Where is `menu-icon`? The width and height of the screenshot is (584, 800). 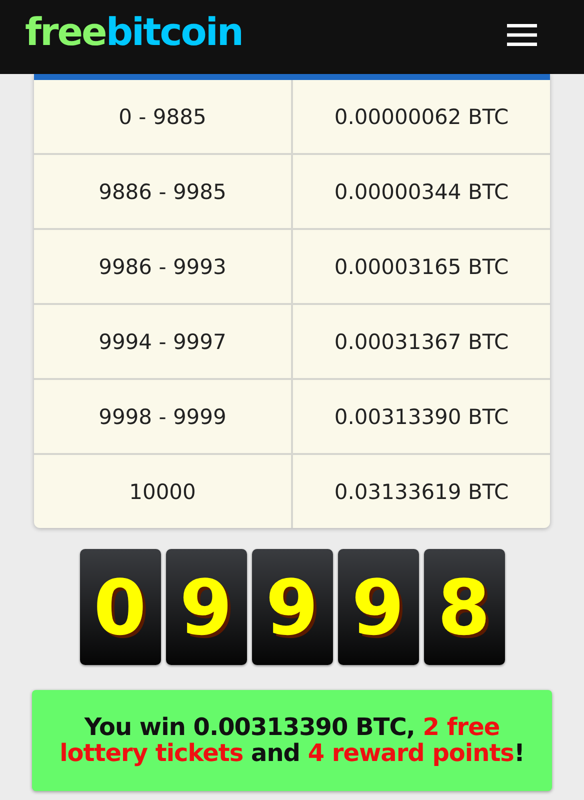 menu-icon is located at coordinates (522, 35).